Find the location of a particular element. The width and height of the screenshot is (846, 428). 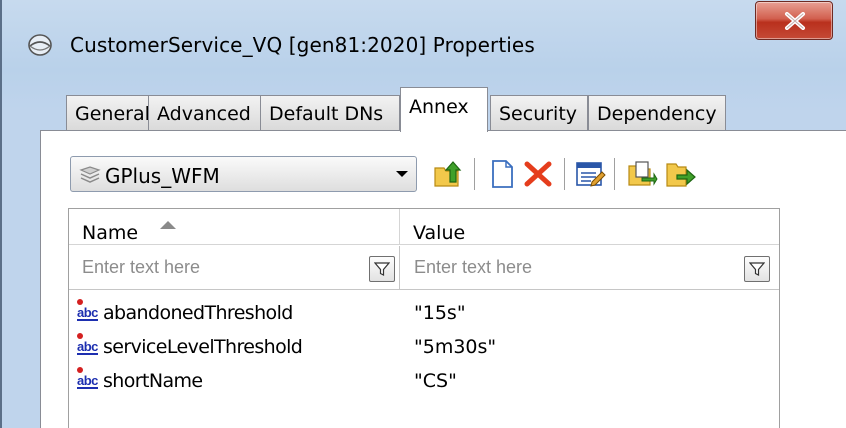

option-value: "CS" is located at coordinates (435, 381).